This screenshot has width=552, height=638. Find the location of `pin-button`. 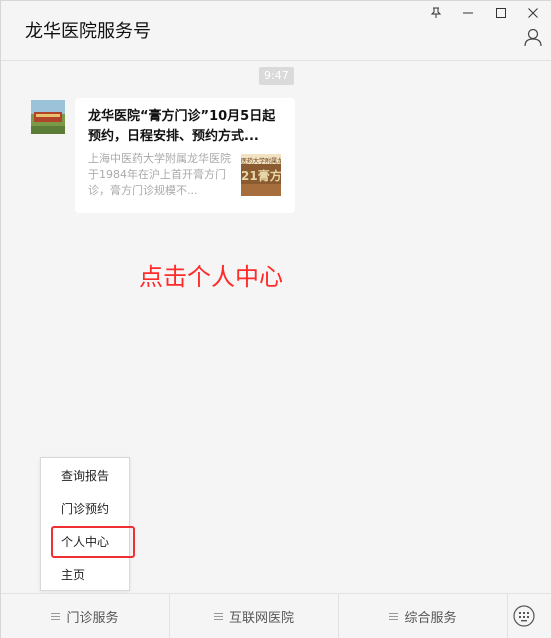

pin-button is located at coordinates (436, 13).